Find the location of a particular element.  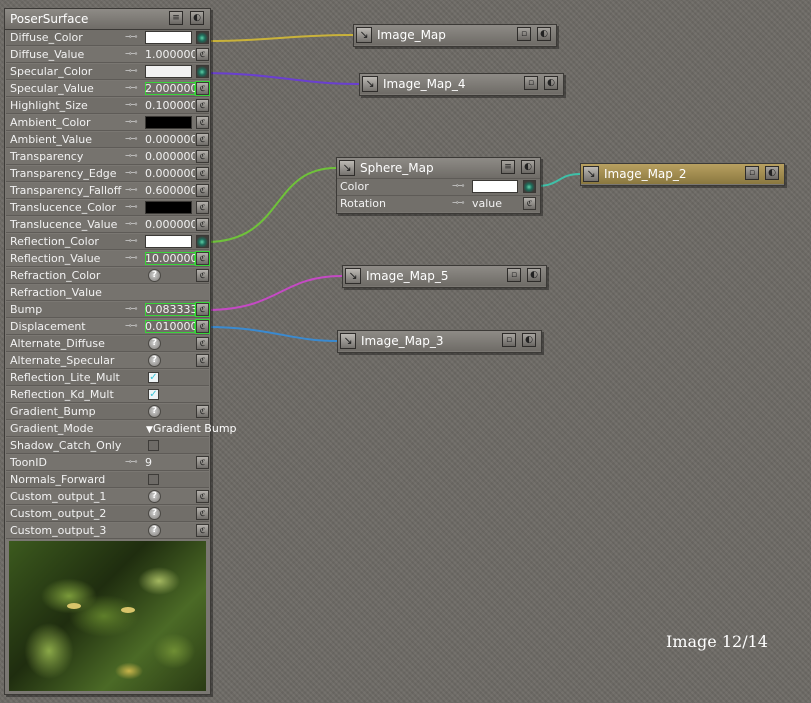

param-value: 0.600000 is located at coordinates (170, 190).